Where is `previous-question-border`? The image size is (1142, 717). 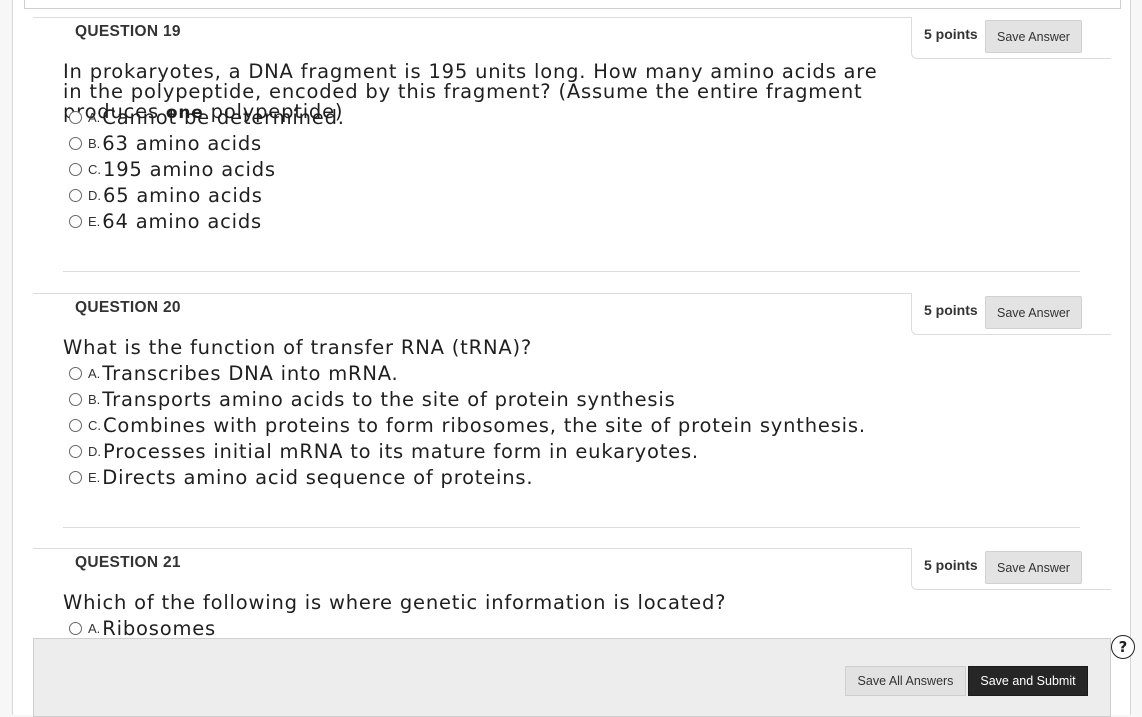 previous-question-border is located at coordinates (572, 4).